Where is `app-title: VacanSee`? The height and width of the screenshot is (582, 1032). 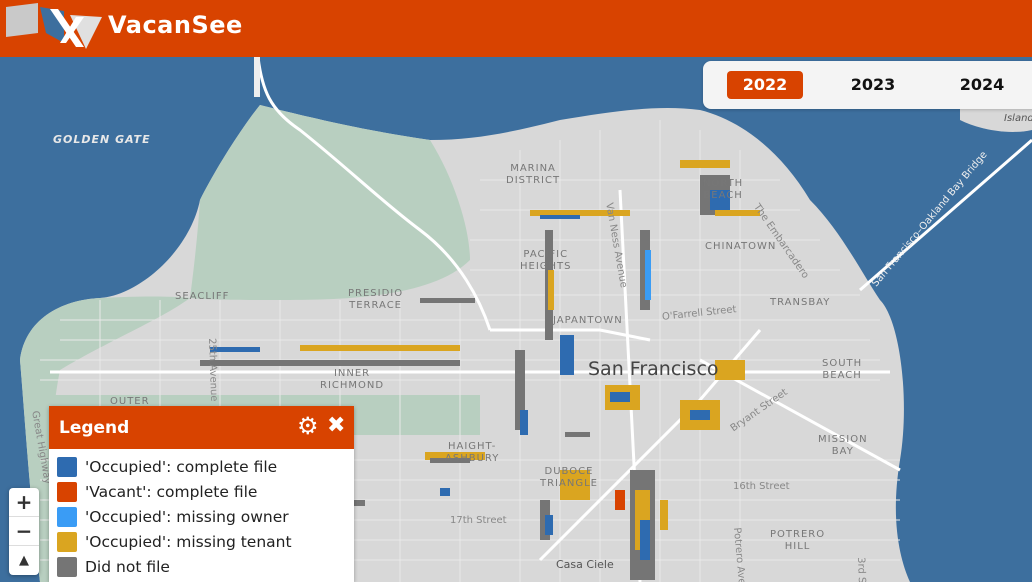
app-title: VacanSee is located at coordinates (175, 25).